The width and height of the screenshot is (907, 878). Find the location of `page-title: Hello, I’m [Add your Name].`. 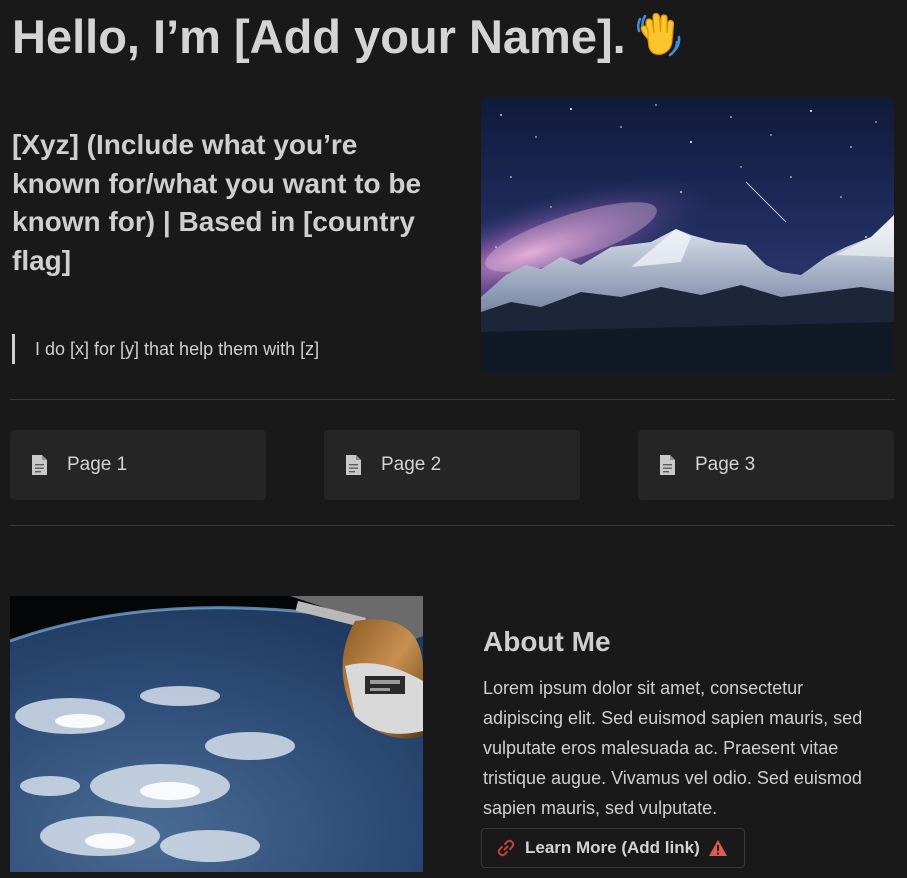

page-title: Hello, I’m [Add your Name]. is located at coordinates (348, 40).